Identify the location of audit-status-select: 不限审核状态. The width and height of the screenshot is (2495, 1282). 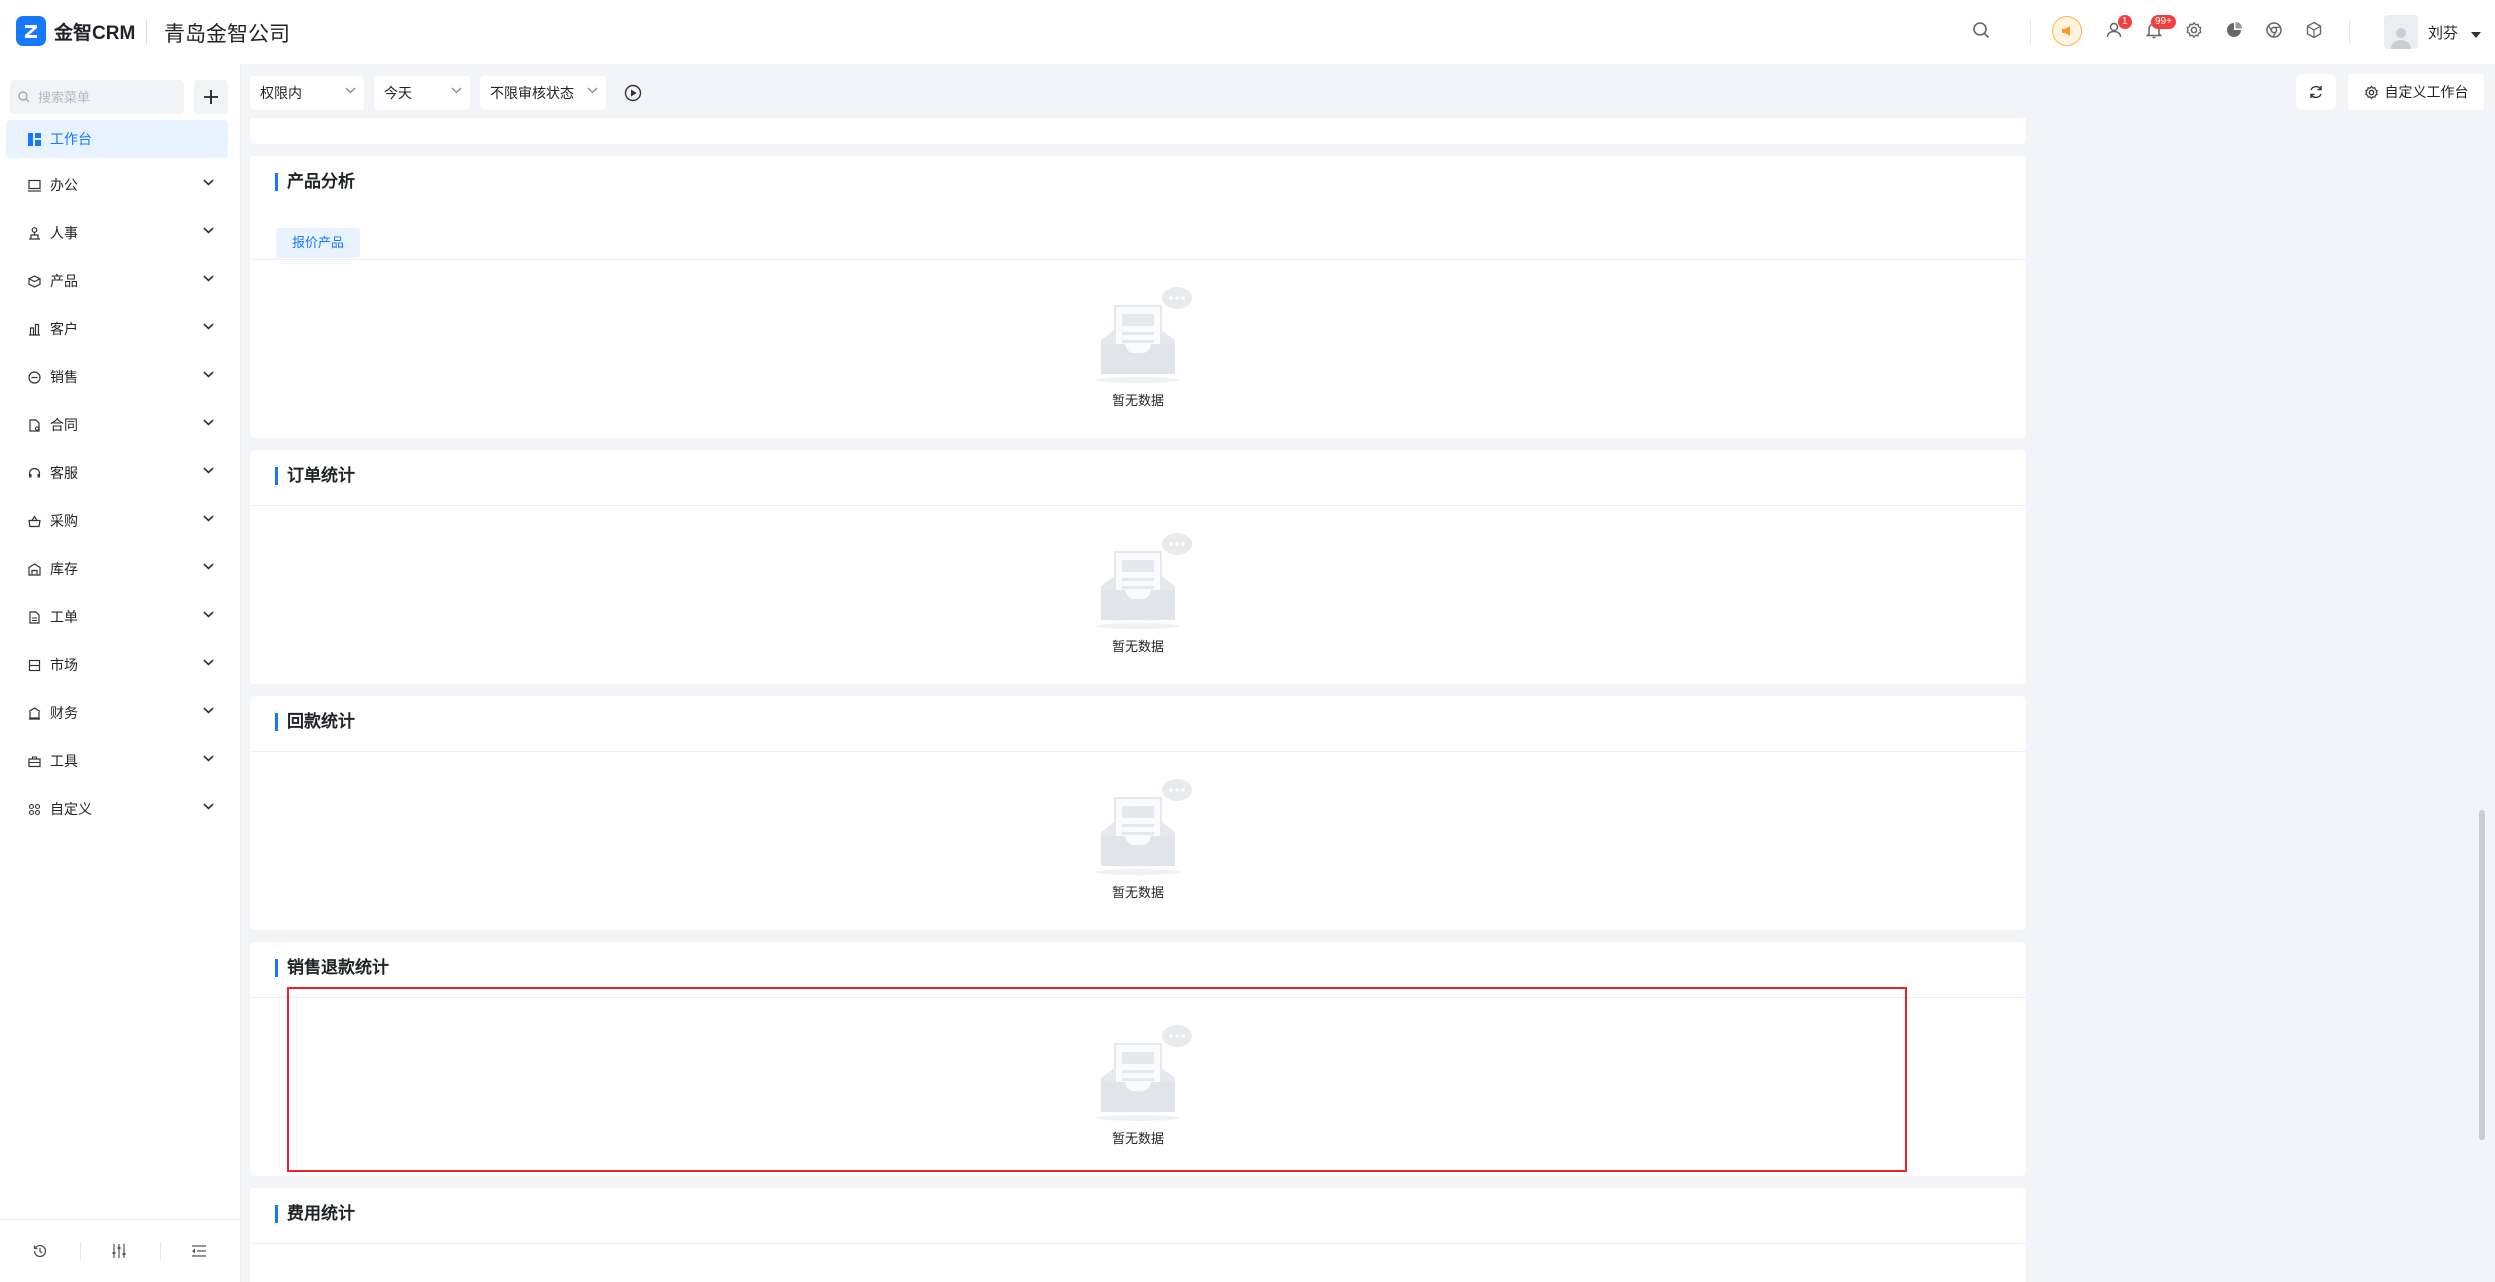
(543, 93).